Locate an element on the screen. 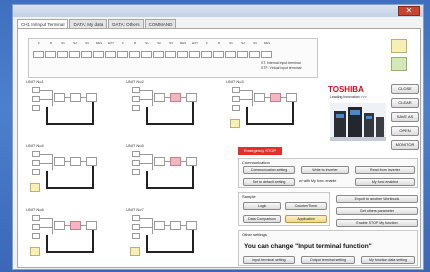  group-title: Communication is located at coordinates (256, 162).